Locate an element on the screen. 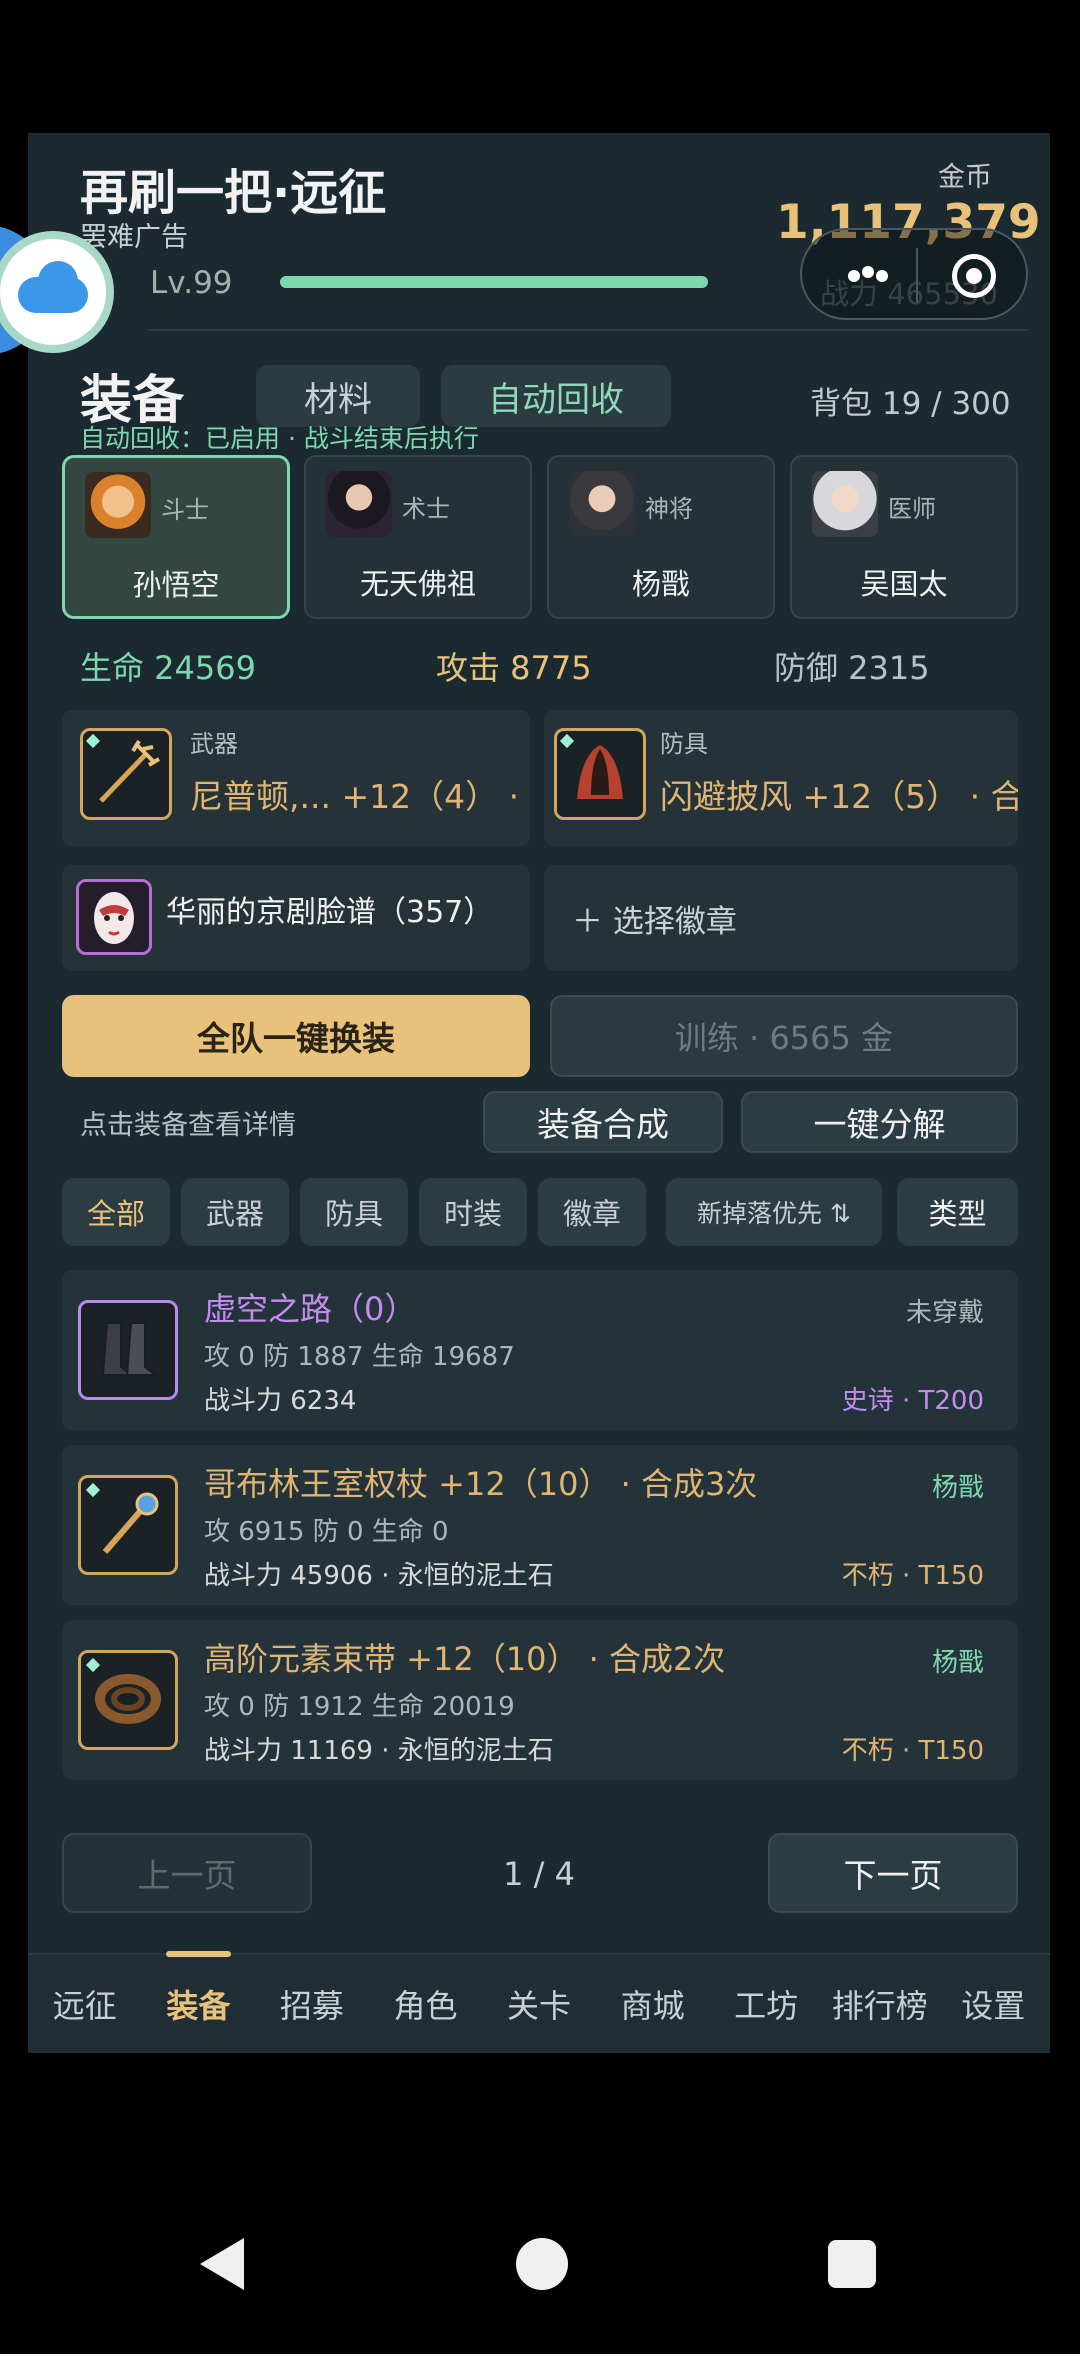 The width and height of the screenshot is (1080, 2354). next-page-button: 下一页 is located at coordinates (893, 1873).